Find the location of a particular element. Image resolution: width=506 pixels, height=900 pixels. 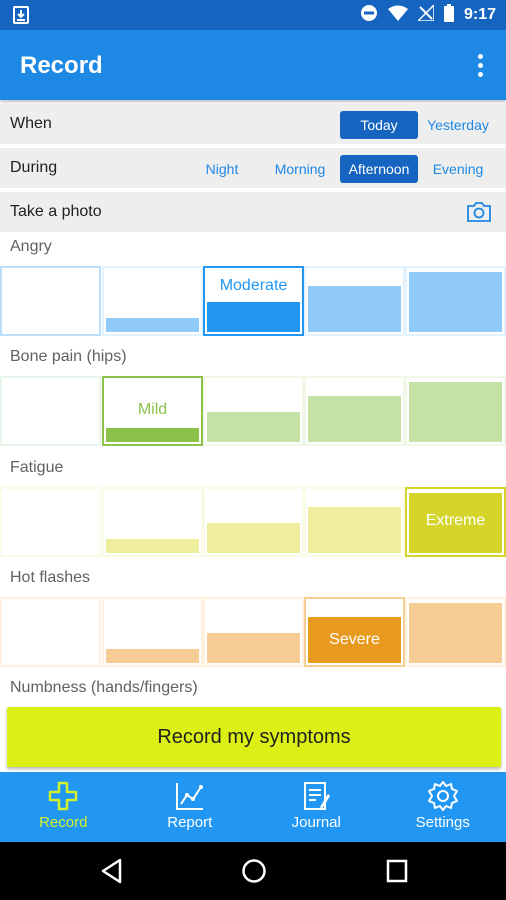

angry-level-none is located at coordinates (50, 301).